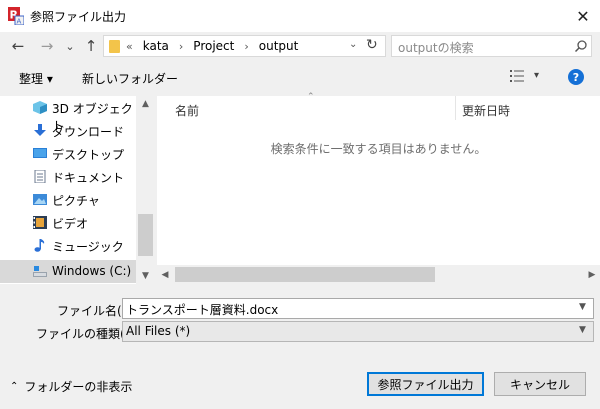 The height and width of the screenshot is (409, 600). I want to click on music-icon, so click(39, 245).